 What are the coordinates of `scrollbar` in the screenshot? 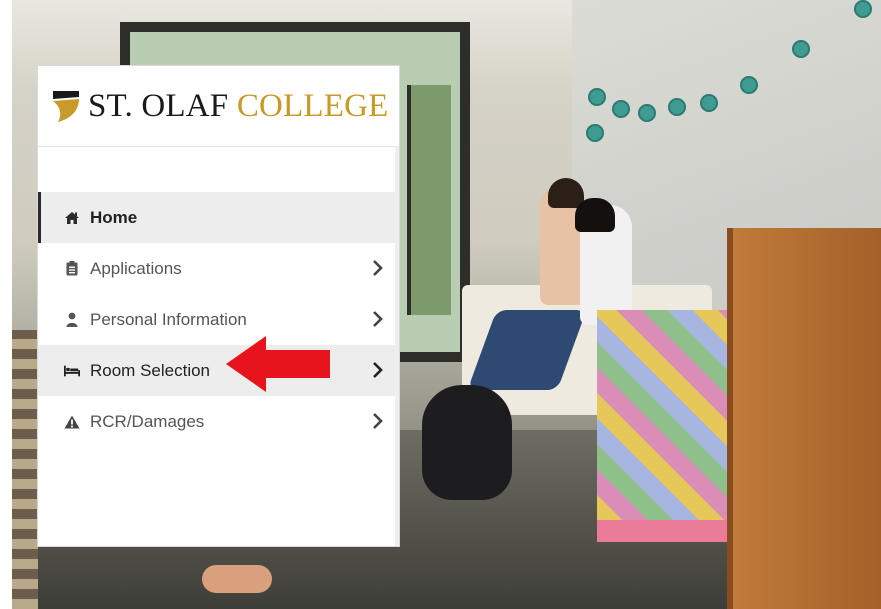 It's located at (397, 346).